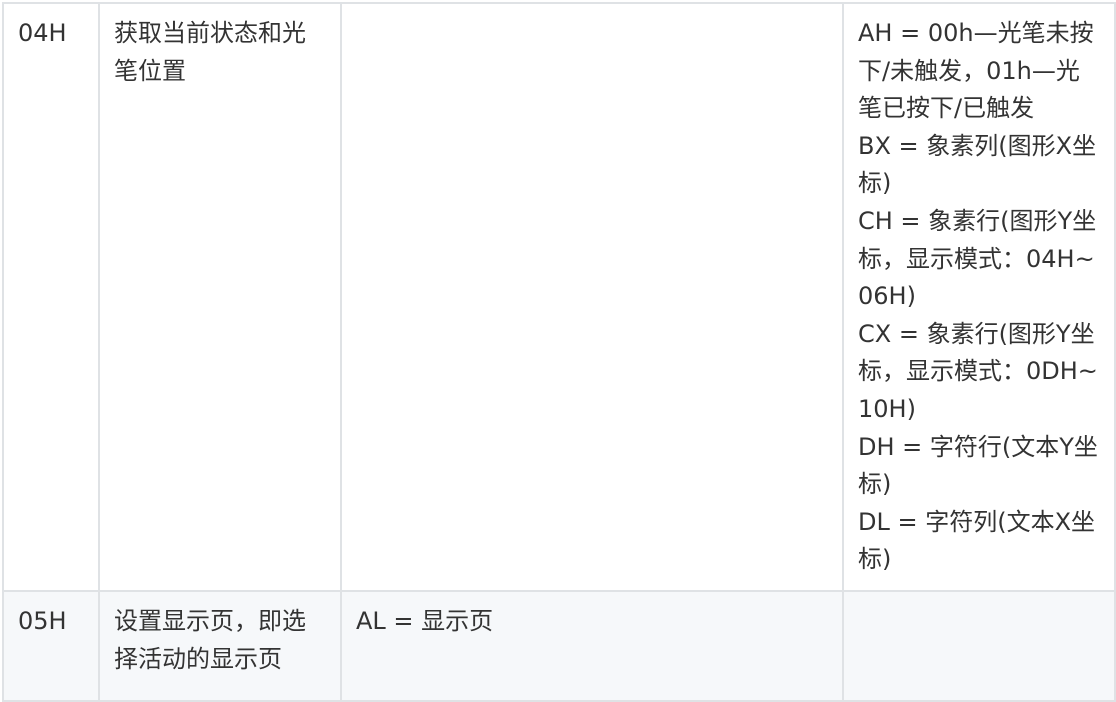  I want to click on output-line: AH = 00h—光笔未按下/未触发，01h—光笔已按下/已触发, so click(976, 71).